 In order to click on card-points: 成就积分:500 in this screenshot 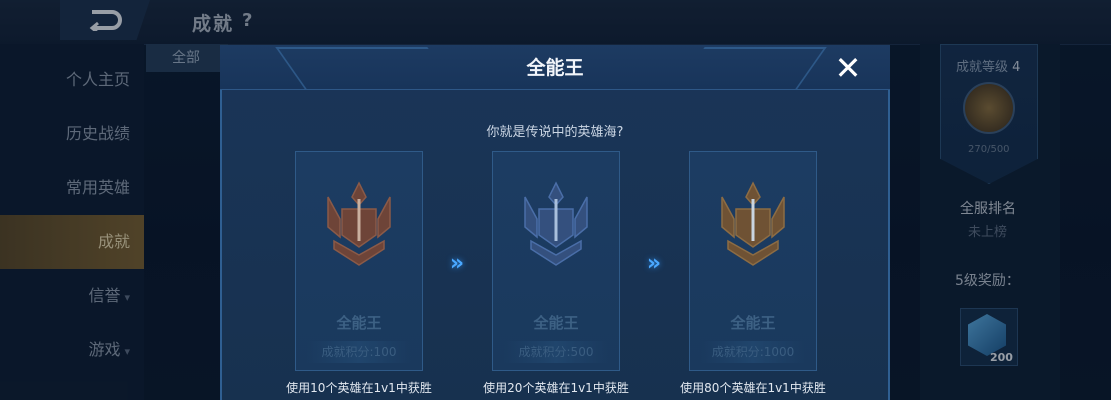, I will do `click(556, 352)`.